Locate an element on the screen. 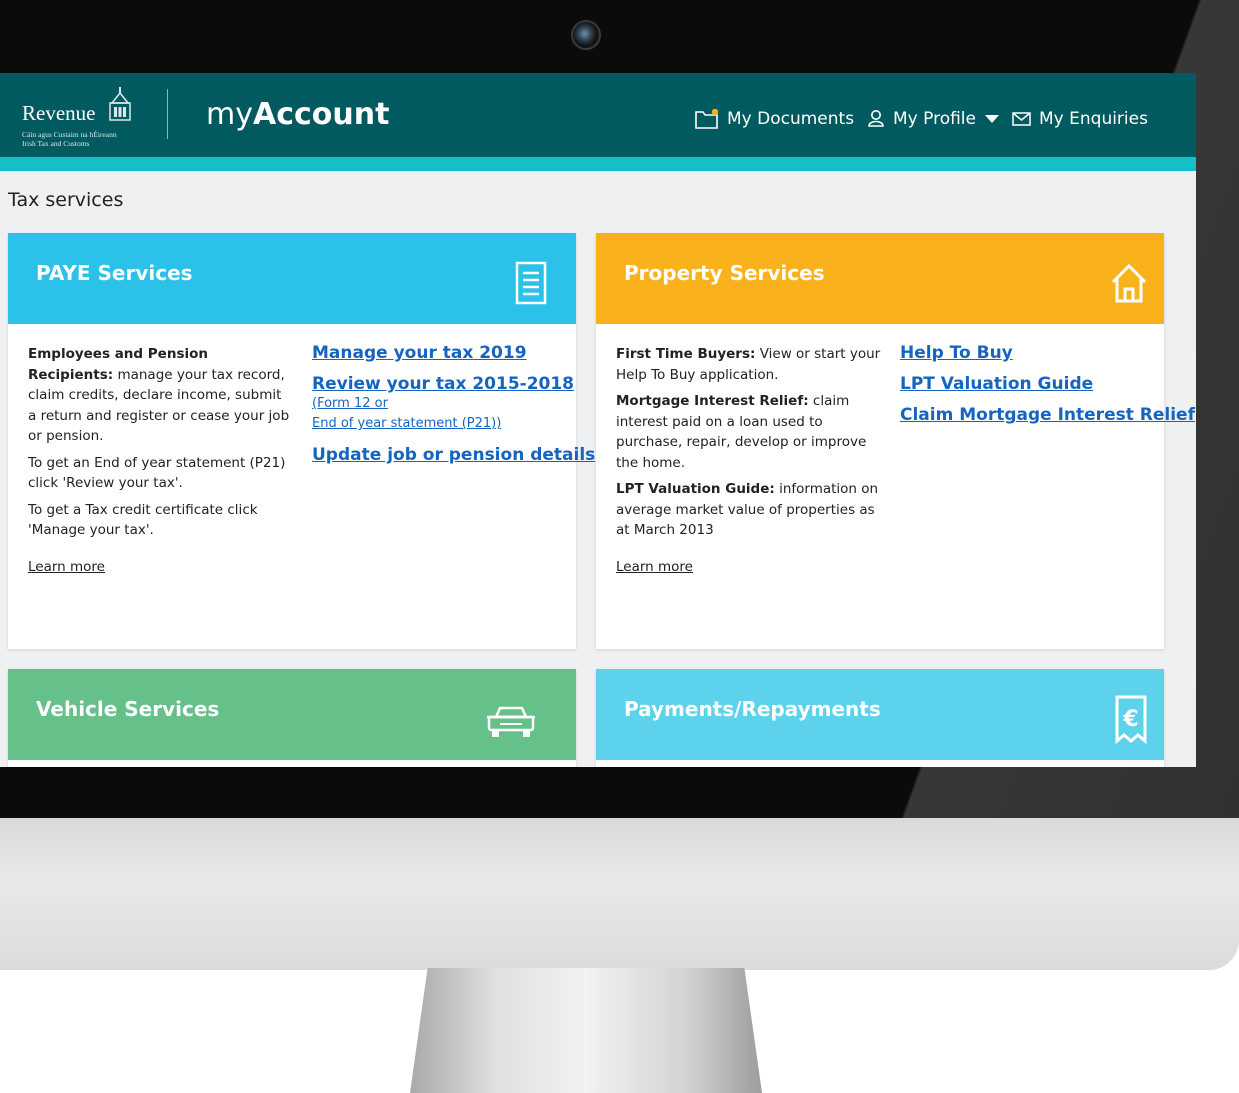  webcam-icon is located at coordinates (586, 35).